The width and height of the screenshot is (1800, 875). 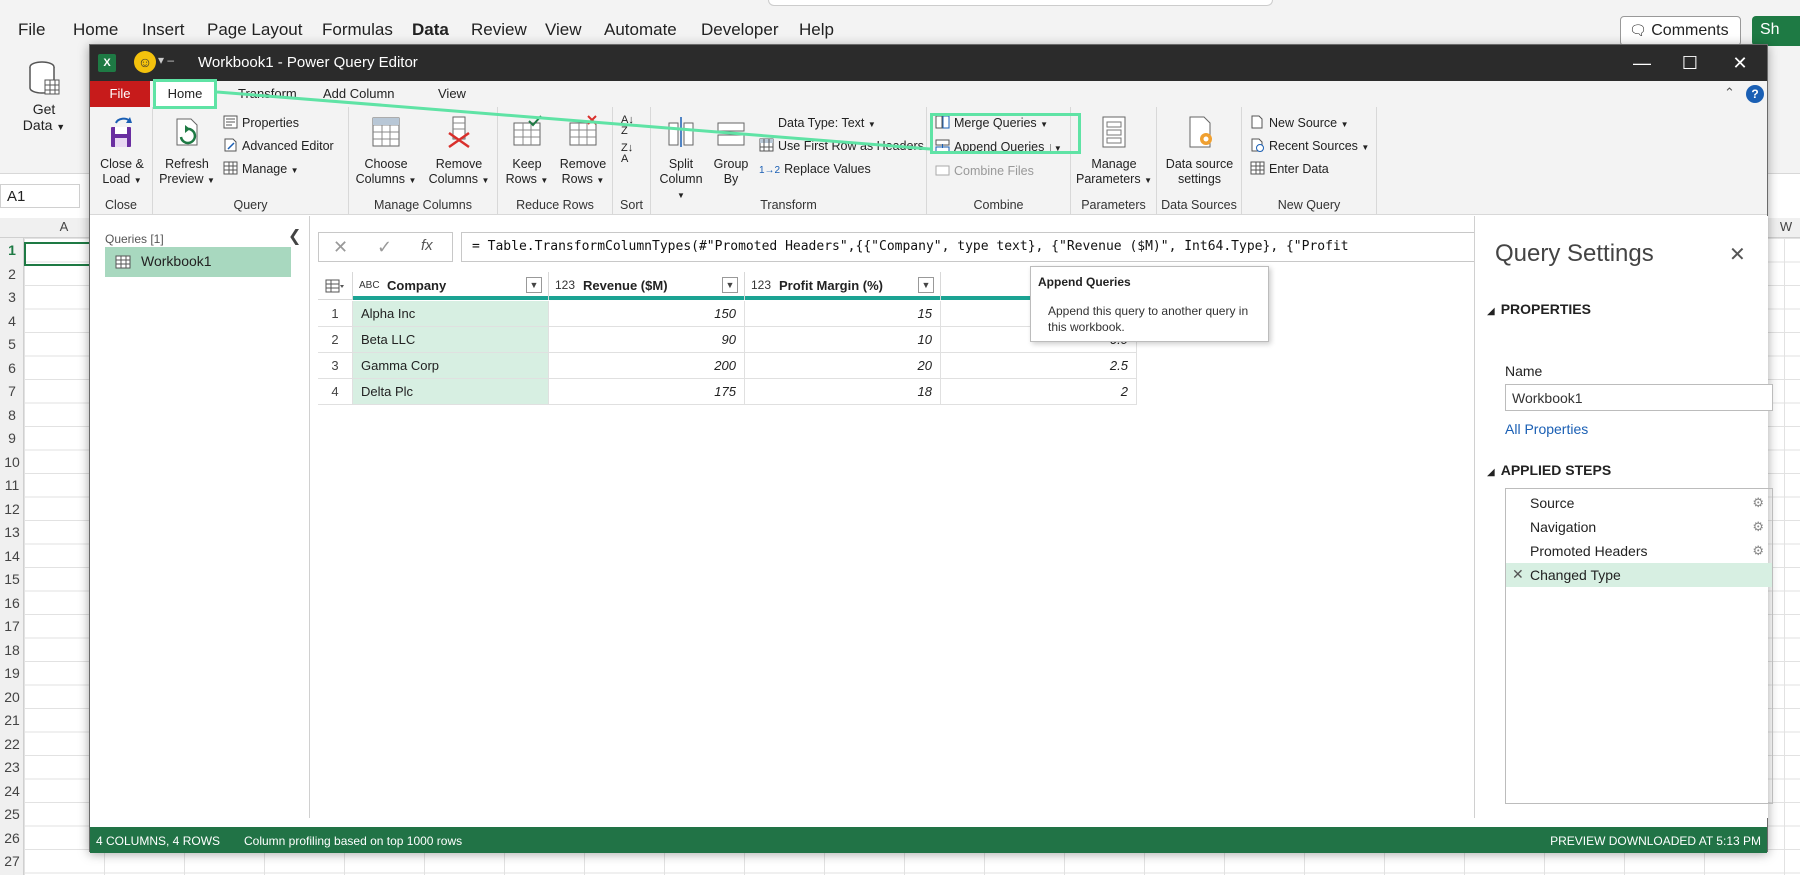 I want to click on cell-company: Delta Plc, so click(x=451, y=392).